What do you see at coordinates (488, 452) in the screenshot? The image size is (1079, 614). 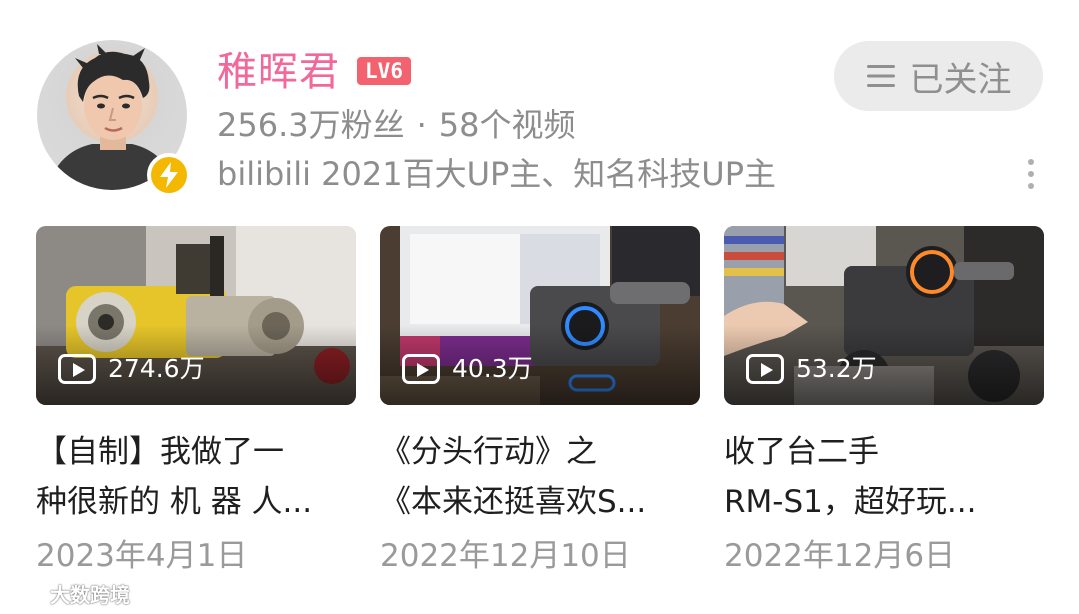 I see `video-title-line: 《分头行动》之` at bounding box center [488, 452].